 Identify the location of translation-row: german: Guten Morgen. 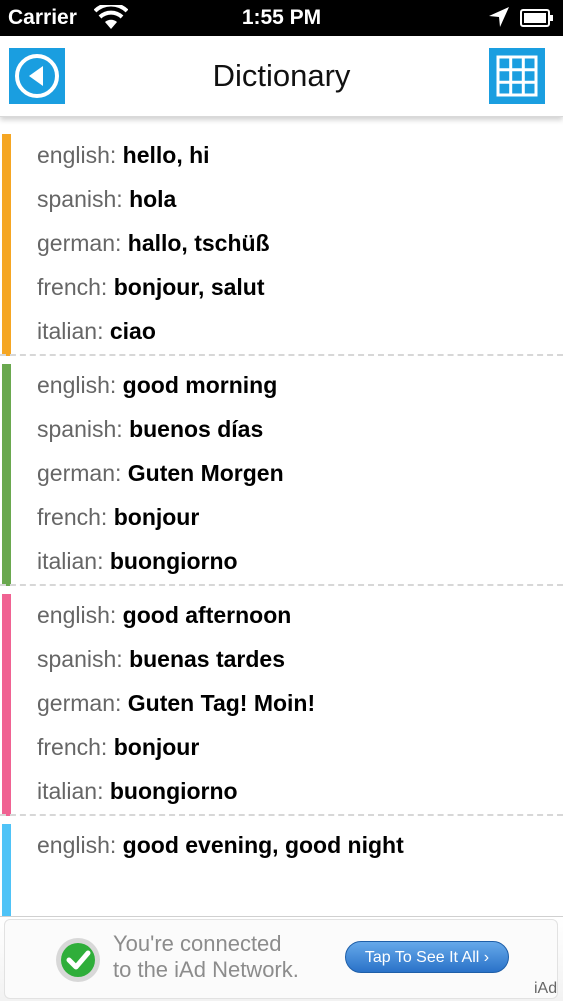
(160, 473).